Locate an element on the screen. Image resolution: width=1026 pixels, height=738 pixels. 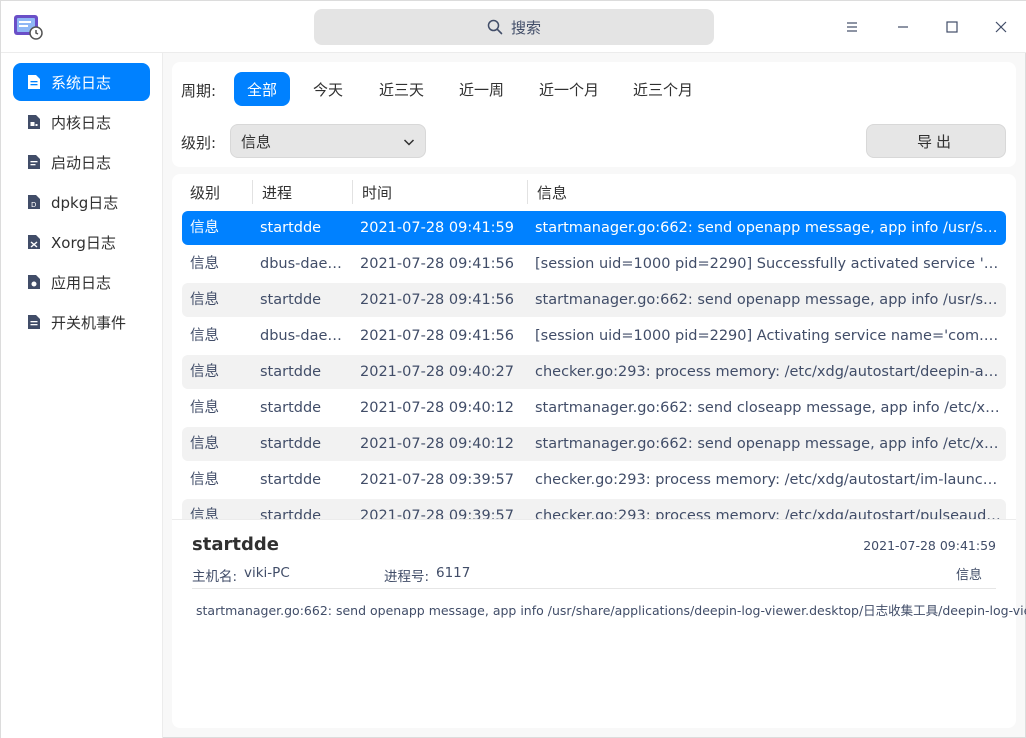
app-doc-icon is located at coordinates (34, 282).